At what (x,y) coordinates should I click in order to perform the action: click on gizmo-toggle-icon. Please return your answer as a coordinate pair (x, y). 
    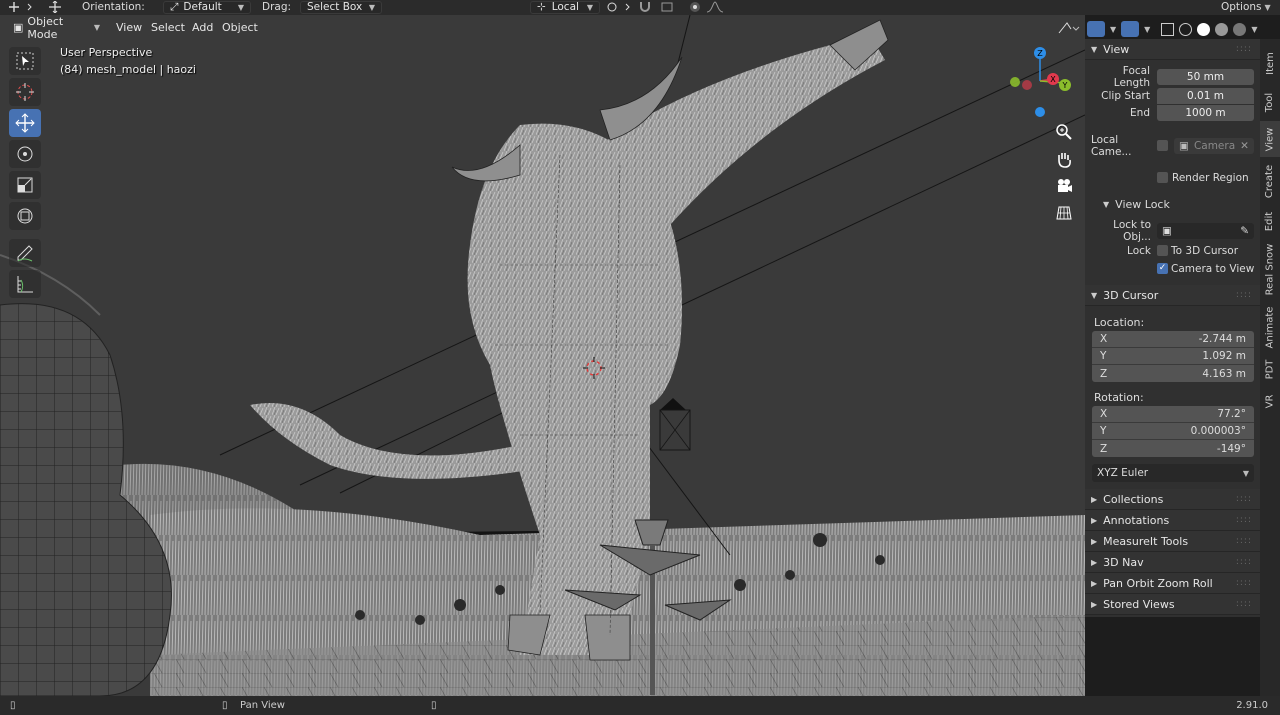
    Looking at the image, I should click on (1096, 29).